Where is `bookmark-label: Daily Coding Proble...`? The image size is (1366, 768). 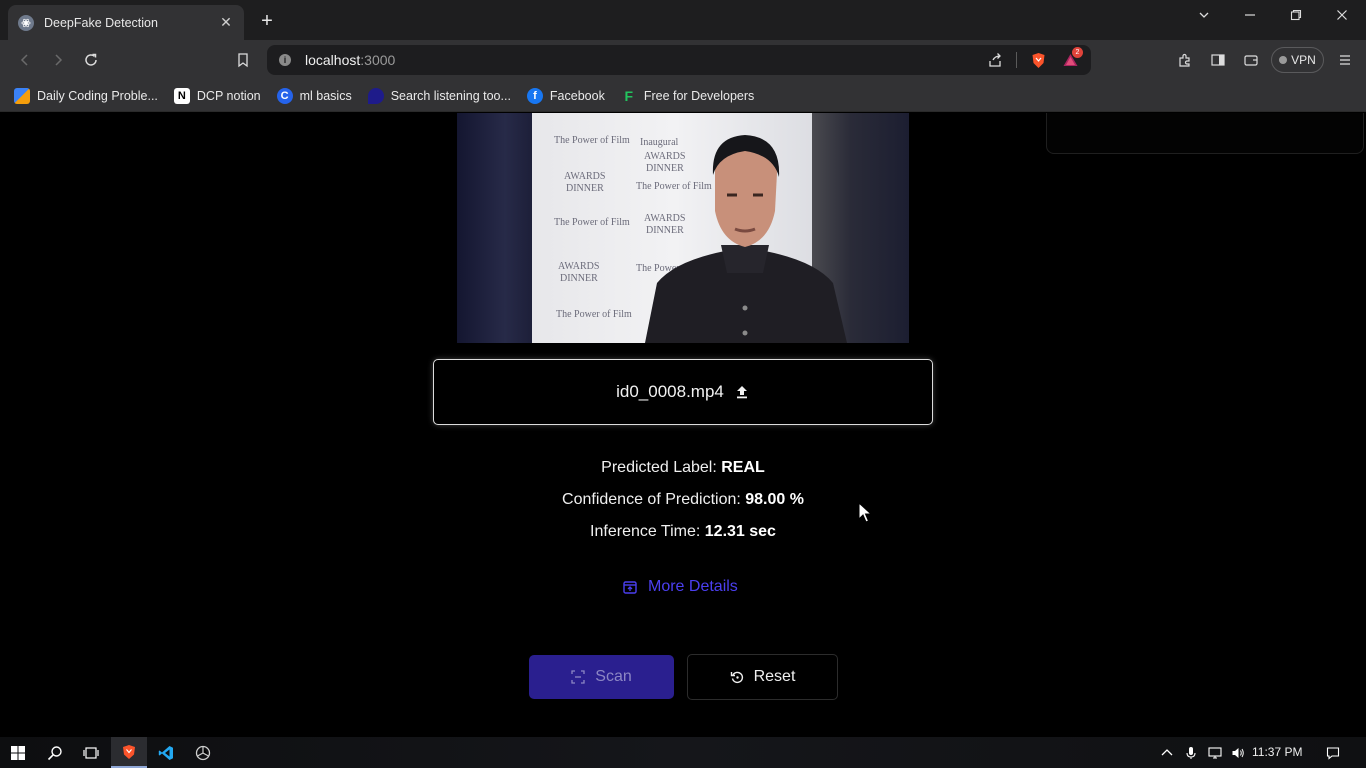
bookmark-label: Daily Coding Proble... is located at coordinates (97, 95).